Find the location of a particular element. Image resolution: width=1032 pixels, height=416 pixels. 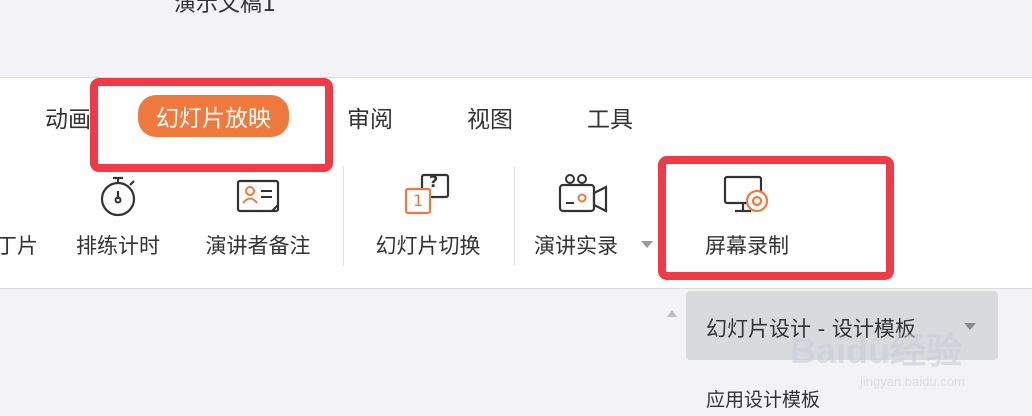

slide-switch-icon: ? 1 is located at coordinates (428, 195).